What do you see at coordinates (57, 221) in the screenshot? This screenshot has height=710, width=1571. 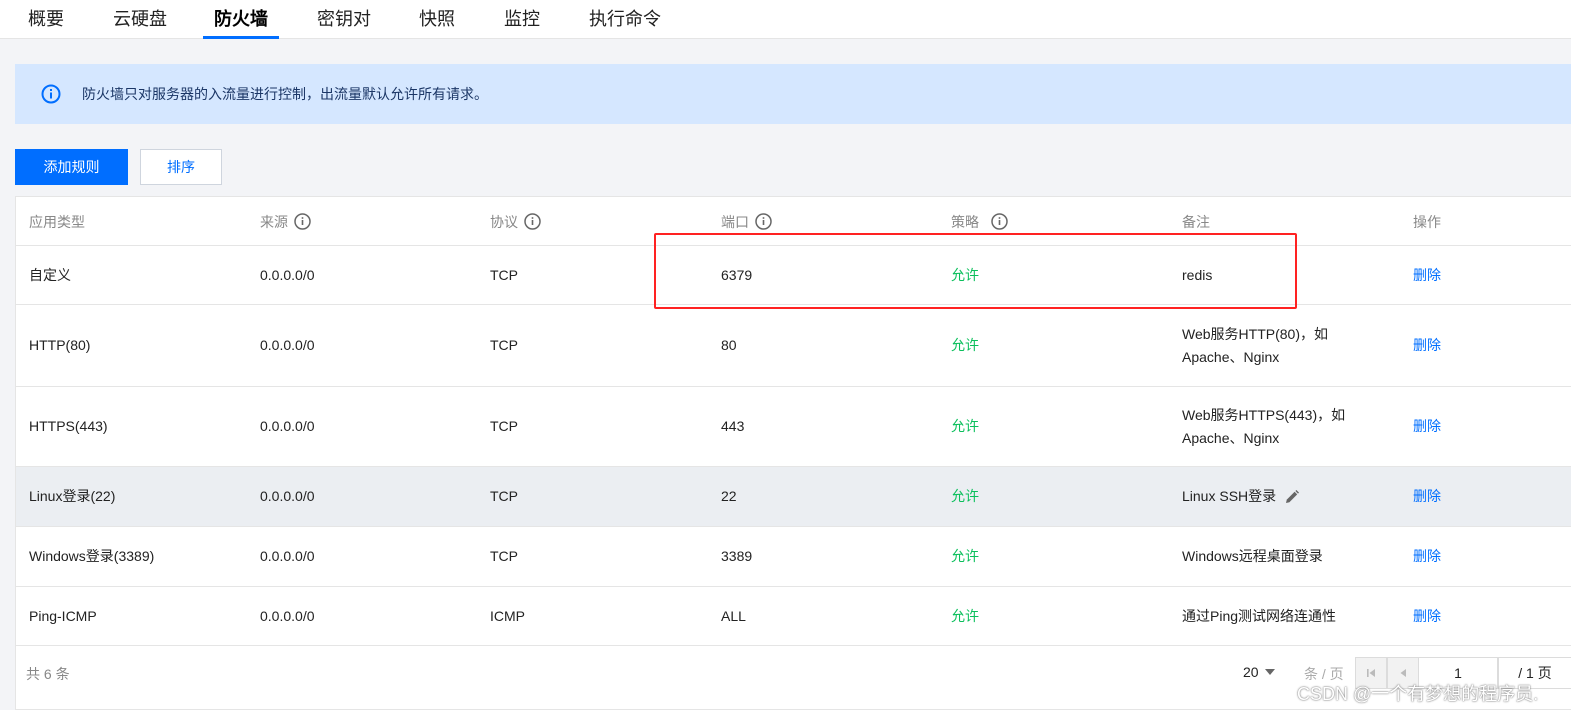 I see `col-app-type: 应用类型` at bounding box center [57, 221].